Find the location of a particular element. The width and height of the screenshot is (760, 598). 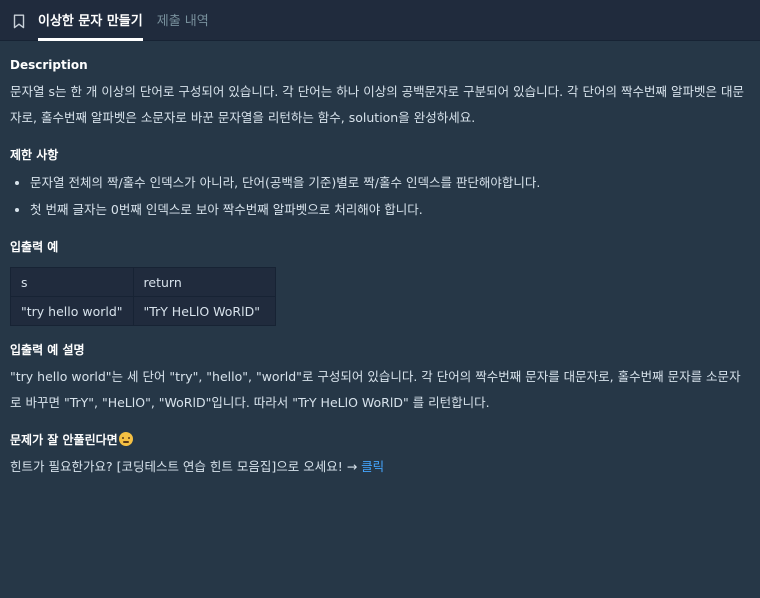

table-header-row: s return is located at coordinates (143, 282).